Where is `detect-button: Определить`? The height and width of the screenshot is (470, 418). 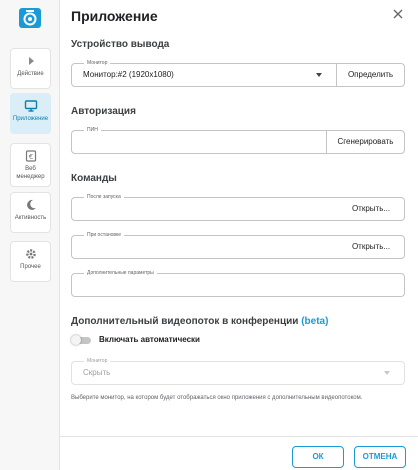 detect-button: Определить is located at coordinates (370, 75).